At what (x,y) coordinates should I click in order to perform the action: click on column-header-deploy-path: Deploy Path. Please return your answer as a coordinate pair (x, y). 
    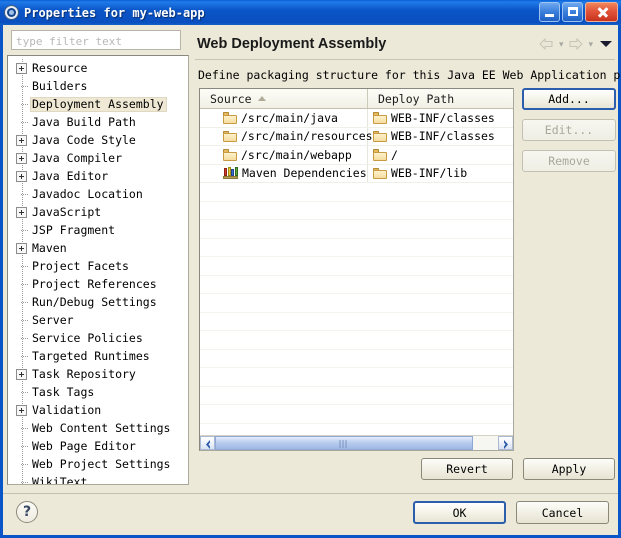
    Looking at the image, I should click on (440, 98).